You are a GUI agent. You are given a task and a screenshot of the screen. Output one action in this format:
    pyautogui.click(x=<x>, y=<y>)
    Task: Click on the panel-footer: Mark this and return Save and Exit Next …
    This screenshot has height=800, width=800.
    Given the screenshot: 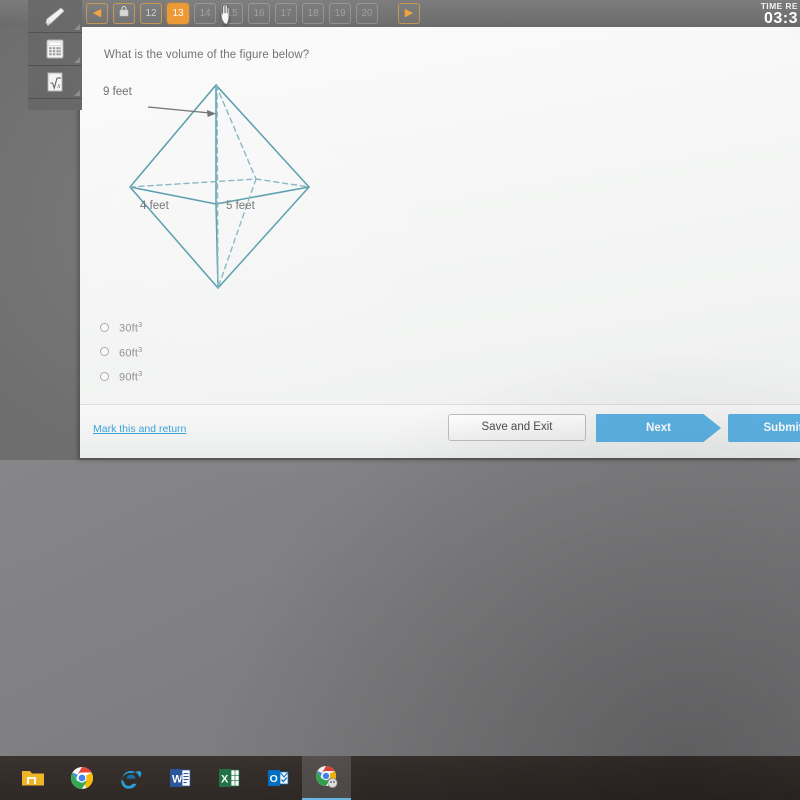 What is the action you would take?
    pyautogui.click(x=440, y=431)
    